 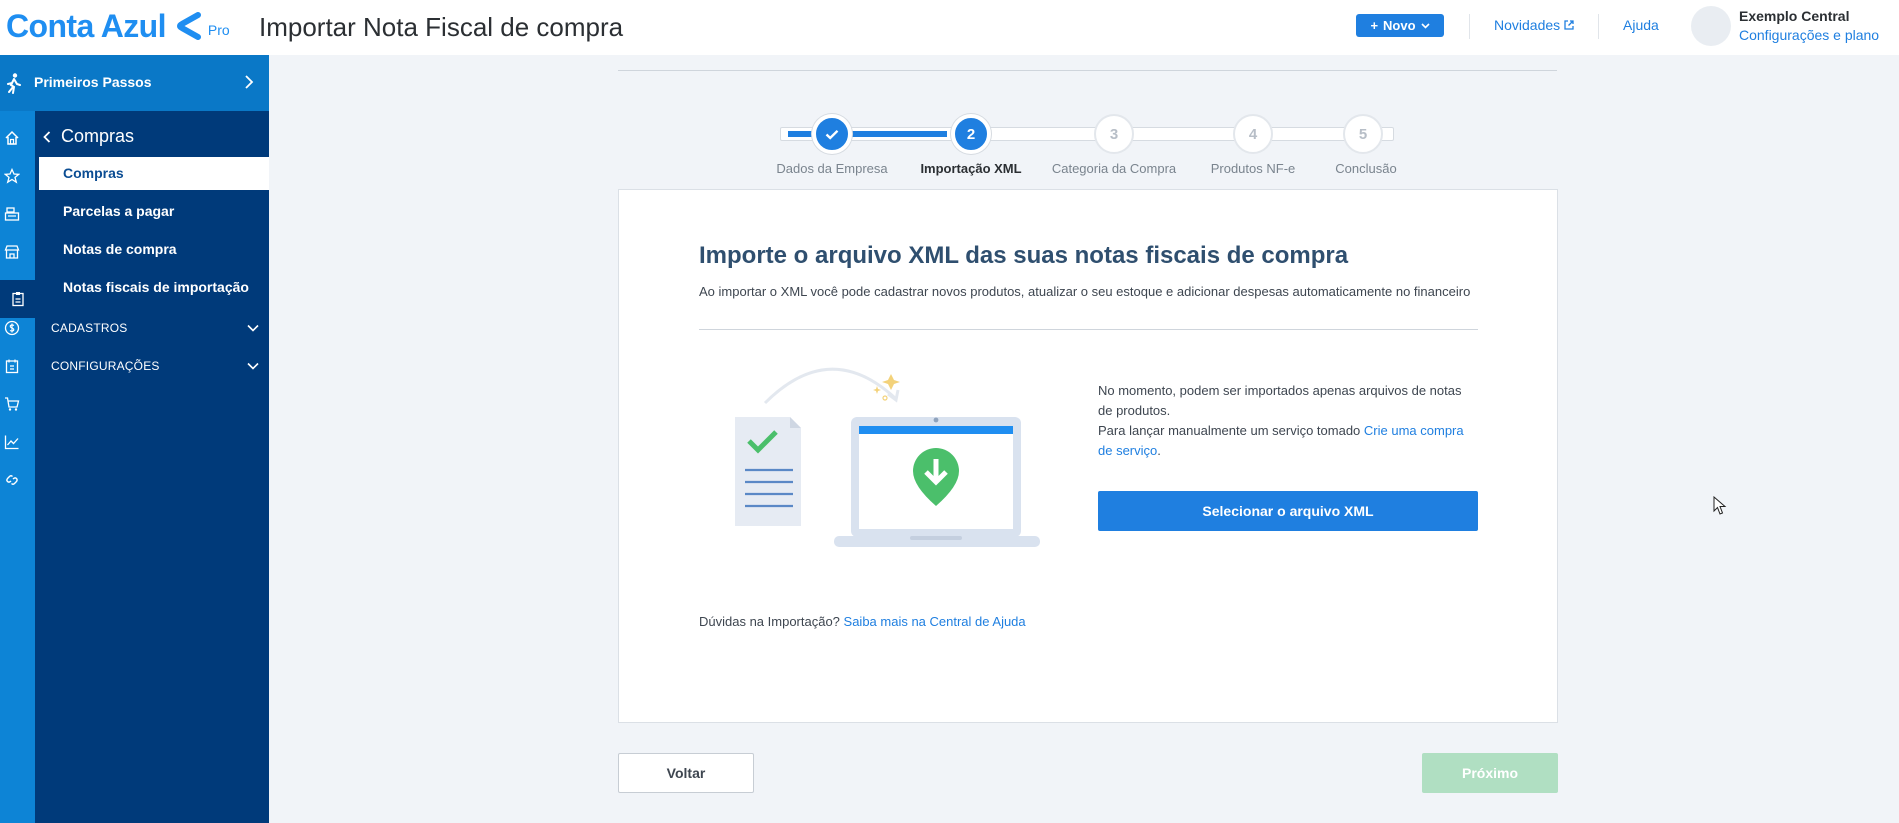 I want to click on step-3-circle: 3, so click(x=1114, y=134).